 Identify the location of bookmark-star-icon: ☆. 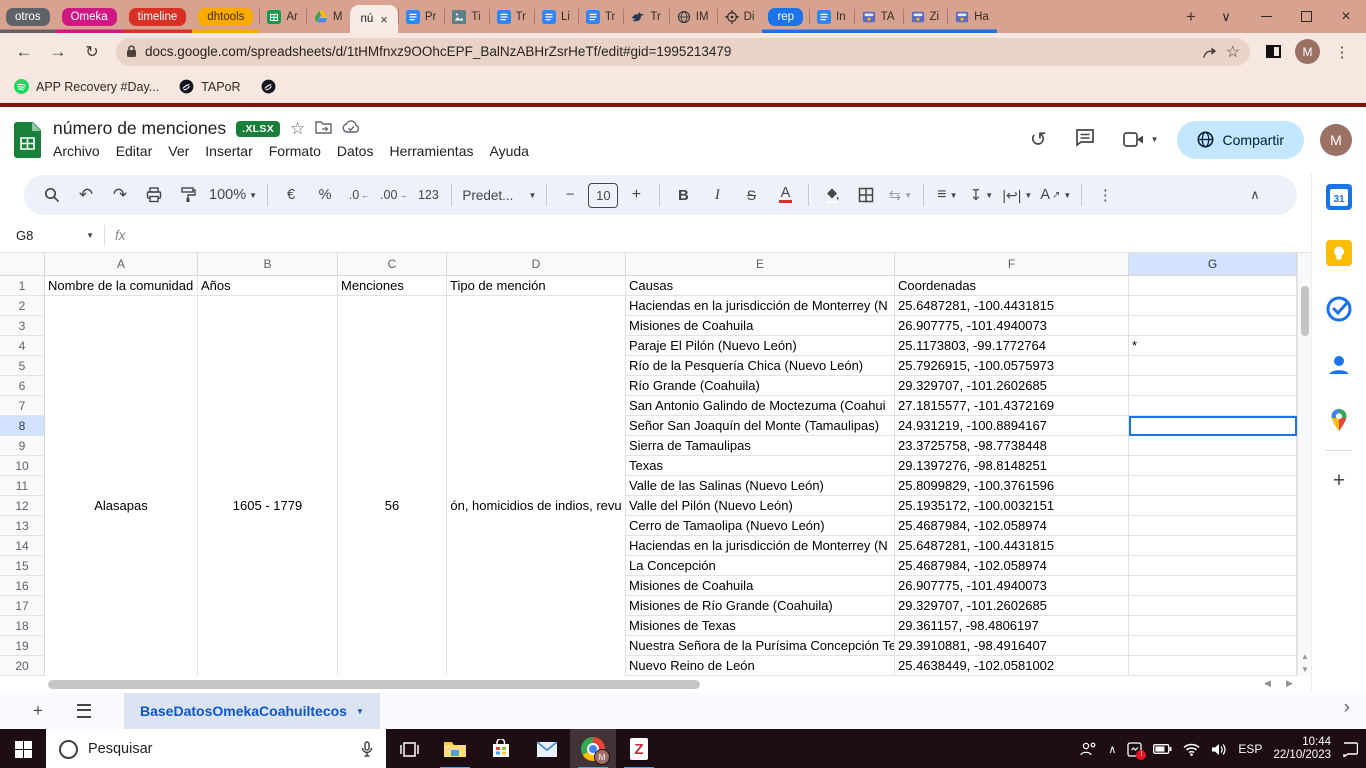
(1233, 52).